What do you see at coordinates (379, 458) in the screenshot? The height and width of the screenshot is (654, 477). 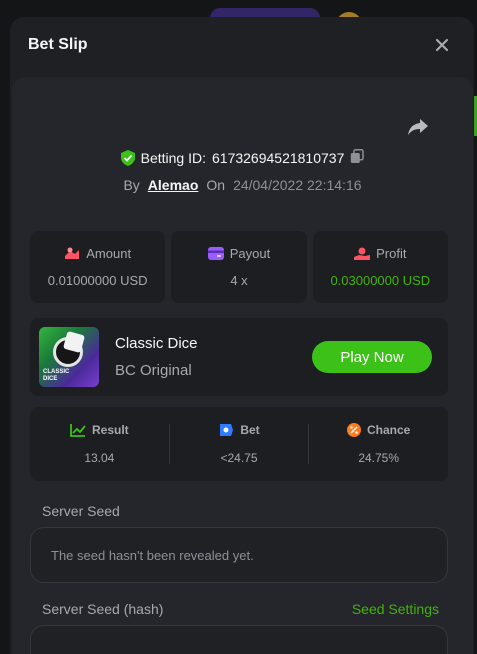 I see `chance-value: 24.75%` at bounding box center [379, 458].